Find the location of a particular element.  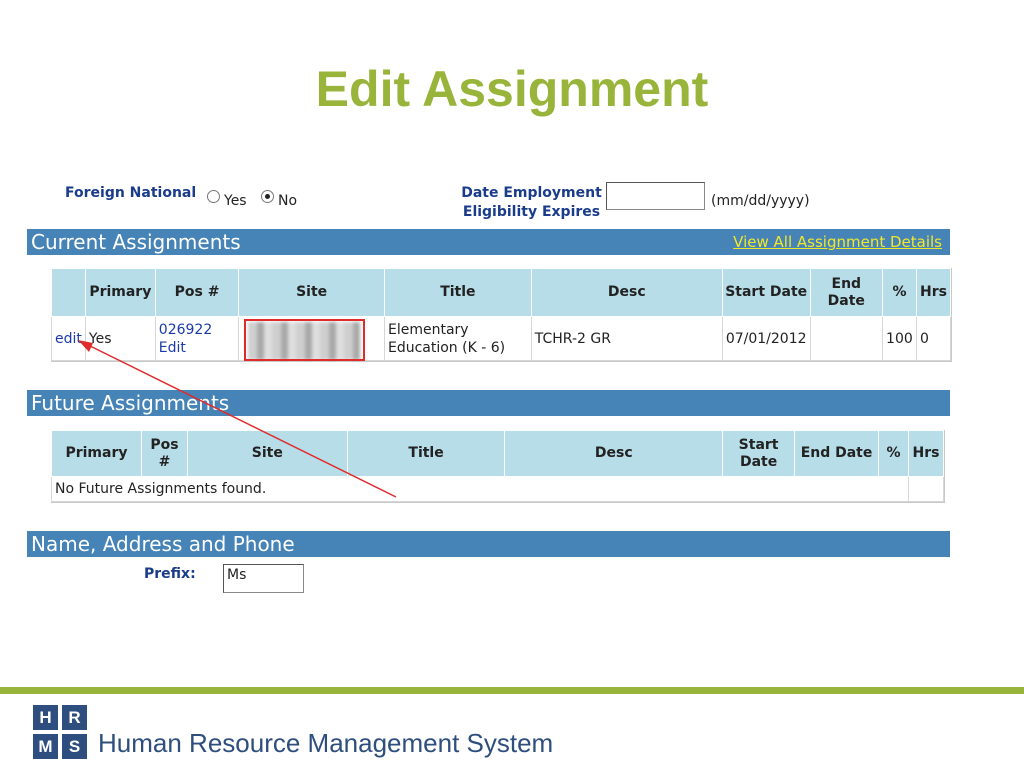

logo-letter-h: H is located at coordinates (45, 717).